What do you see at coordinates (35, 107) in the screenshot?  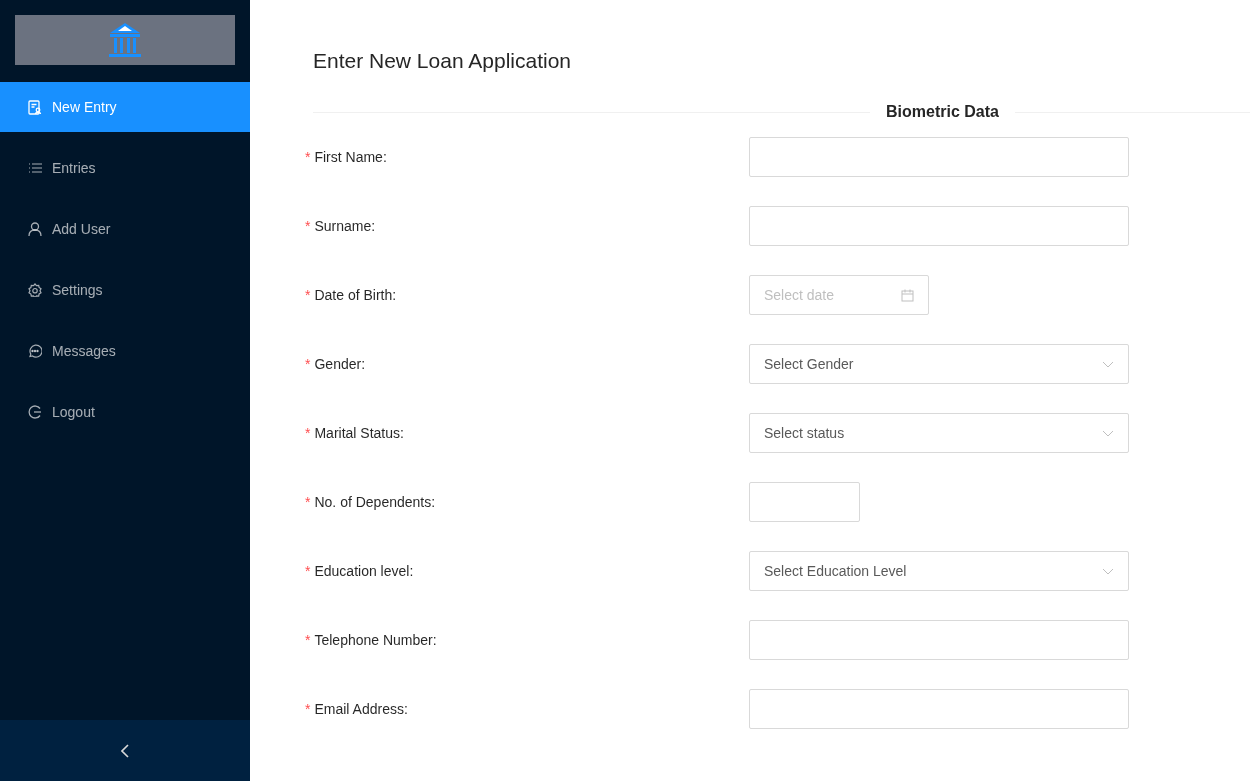 I see `form-icon` at bounding box center [35, 107].